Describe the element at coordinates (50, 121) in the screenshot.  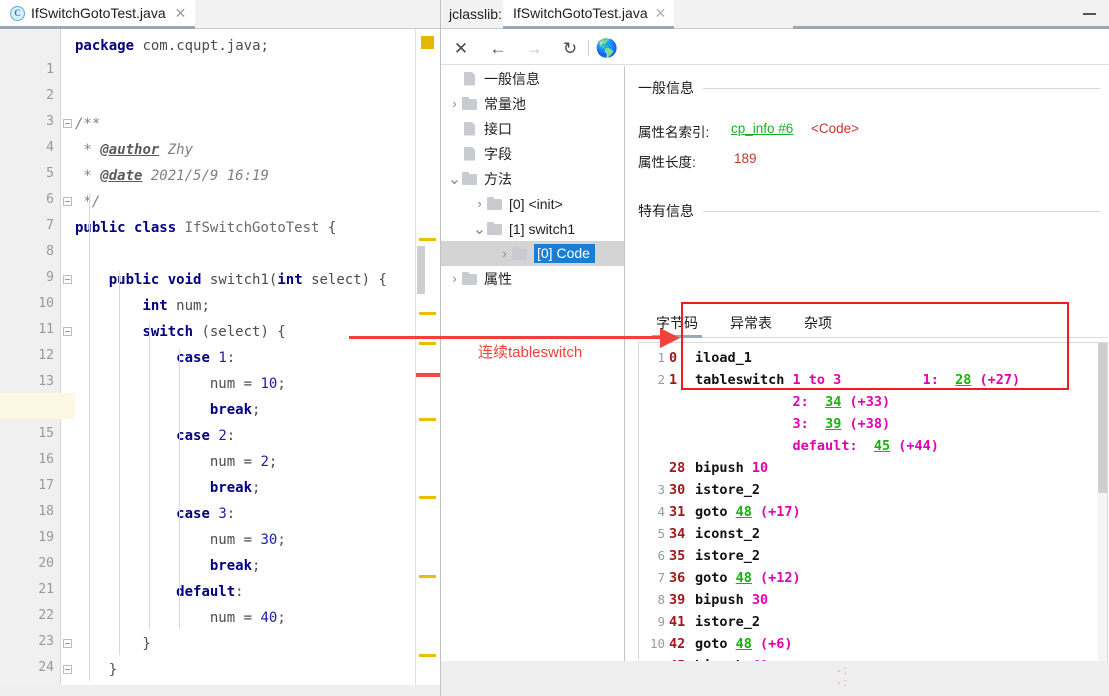
I see `editor-line-number: 3` at that location.